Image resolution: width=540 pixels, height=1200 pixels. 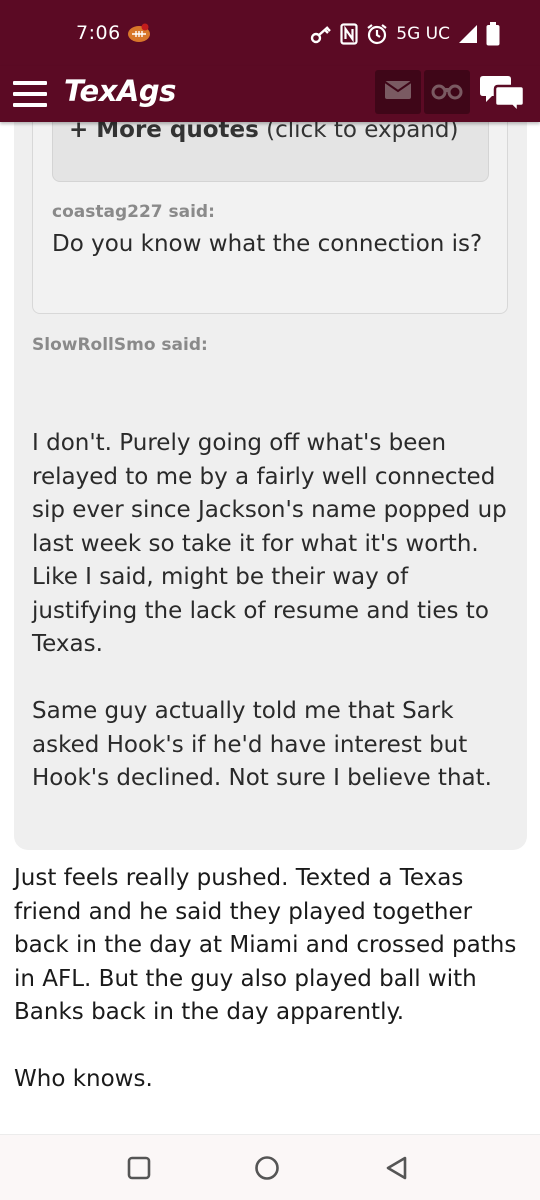 I want to click on chat-icon, so click(x=503, y=94).